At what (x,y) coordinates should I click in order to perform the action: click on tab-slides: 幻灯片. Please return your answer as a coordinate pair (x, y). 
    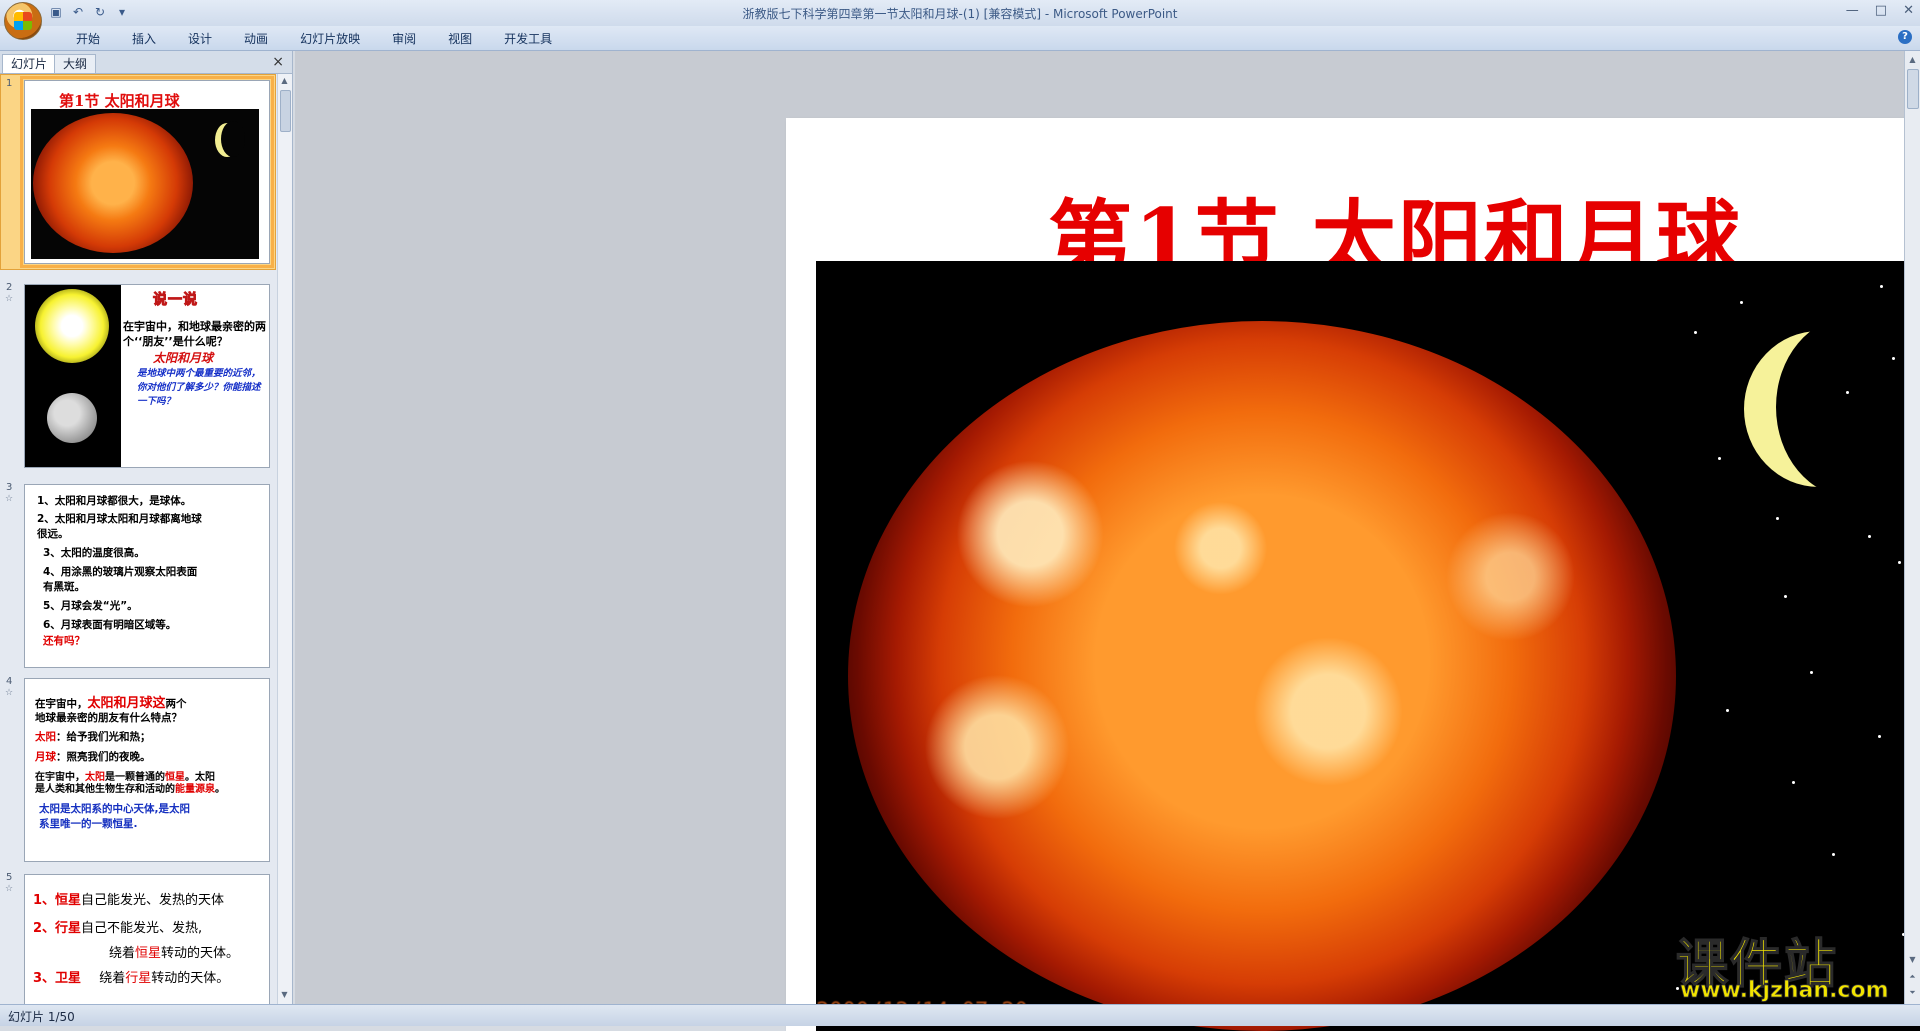
    Looking at the image, I should click on (29, 63).